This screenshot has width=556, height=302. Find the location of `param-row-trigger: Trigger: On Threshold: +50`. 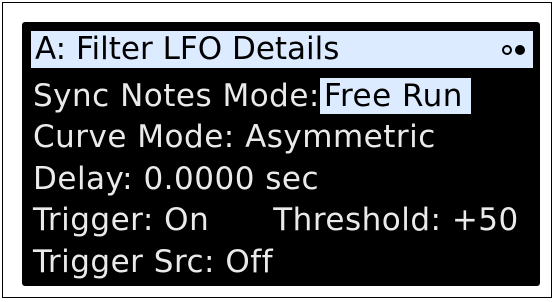

param-row-trigger: Trigger: On Threshold: +50 is located at coordinates (276, 220).